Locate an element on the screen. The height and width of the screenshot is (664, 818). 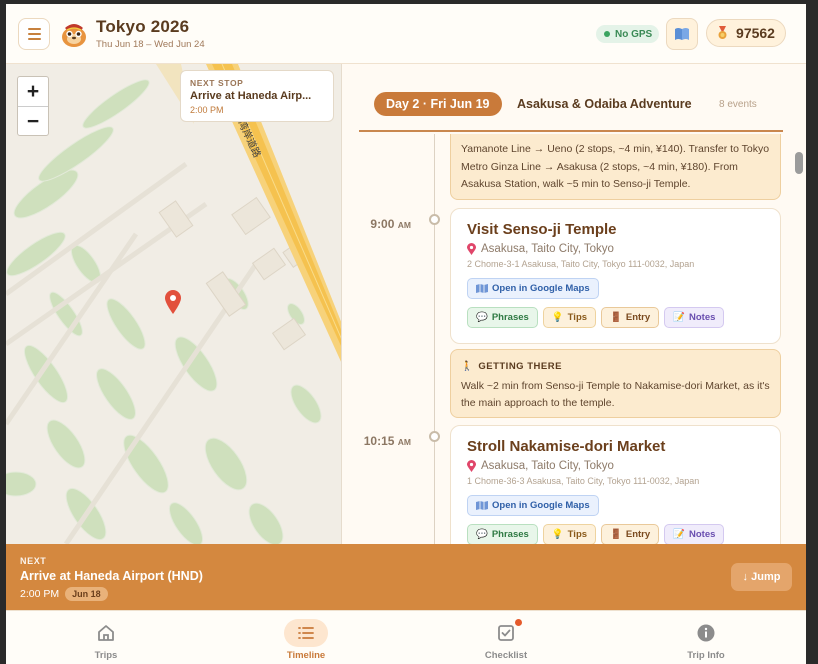
day-divider is located at coordinates (571, 131).